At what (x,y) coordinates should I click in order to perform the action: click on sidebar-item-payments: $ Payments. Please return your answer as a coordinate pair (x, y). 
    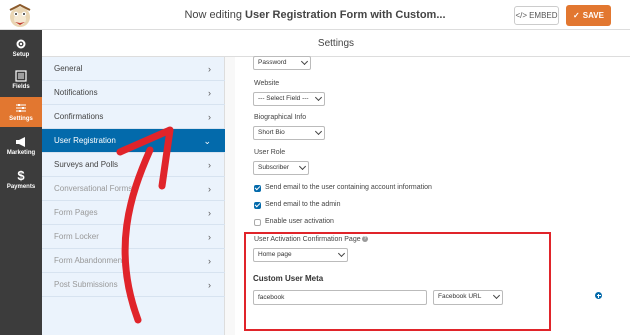
    Looking at the image, I should click on (21, 180).